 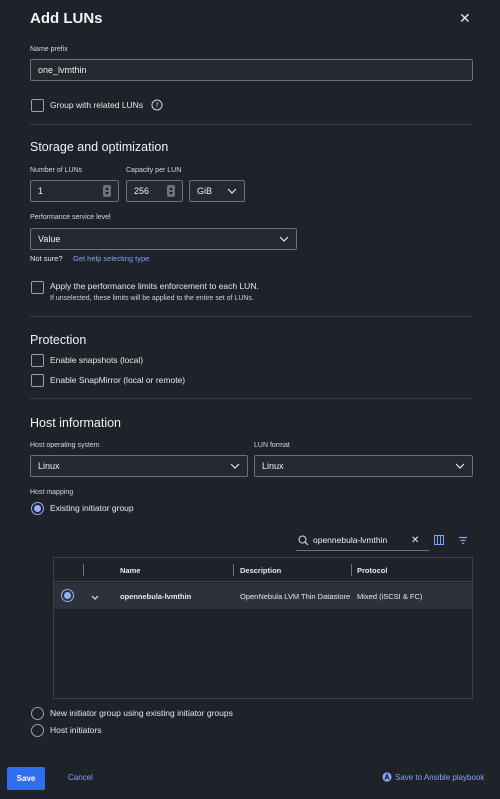 I want to click on perf-level-value: Value, so click(x=49, y=239).